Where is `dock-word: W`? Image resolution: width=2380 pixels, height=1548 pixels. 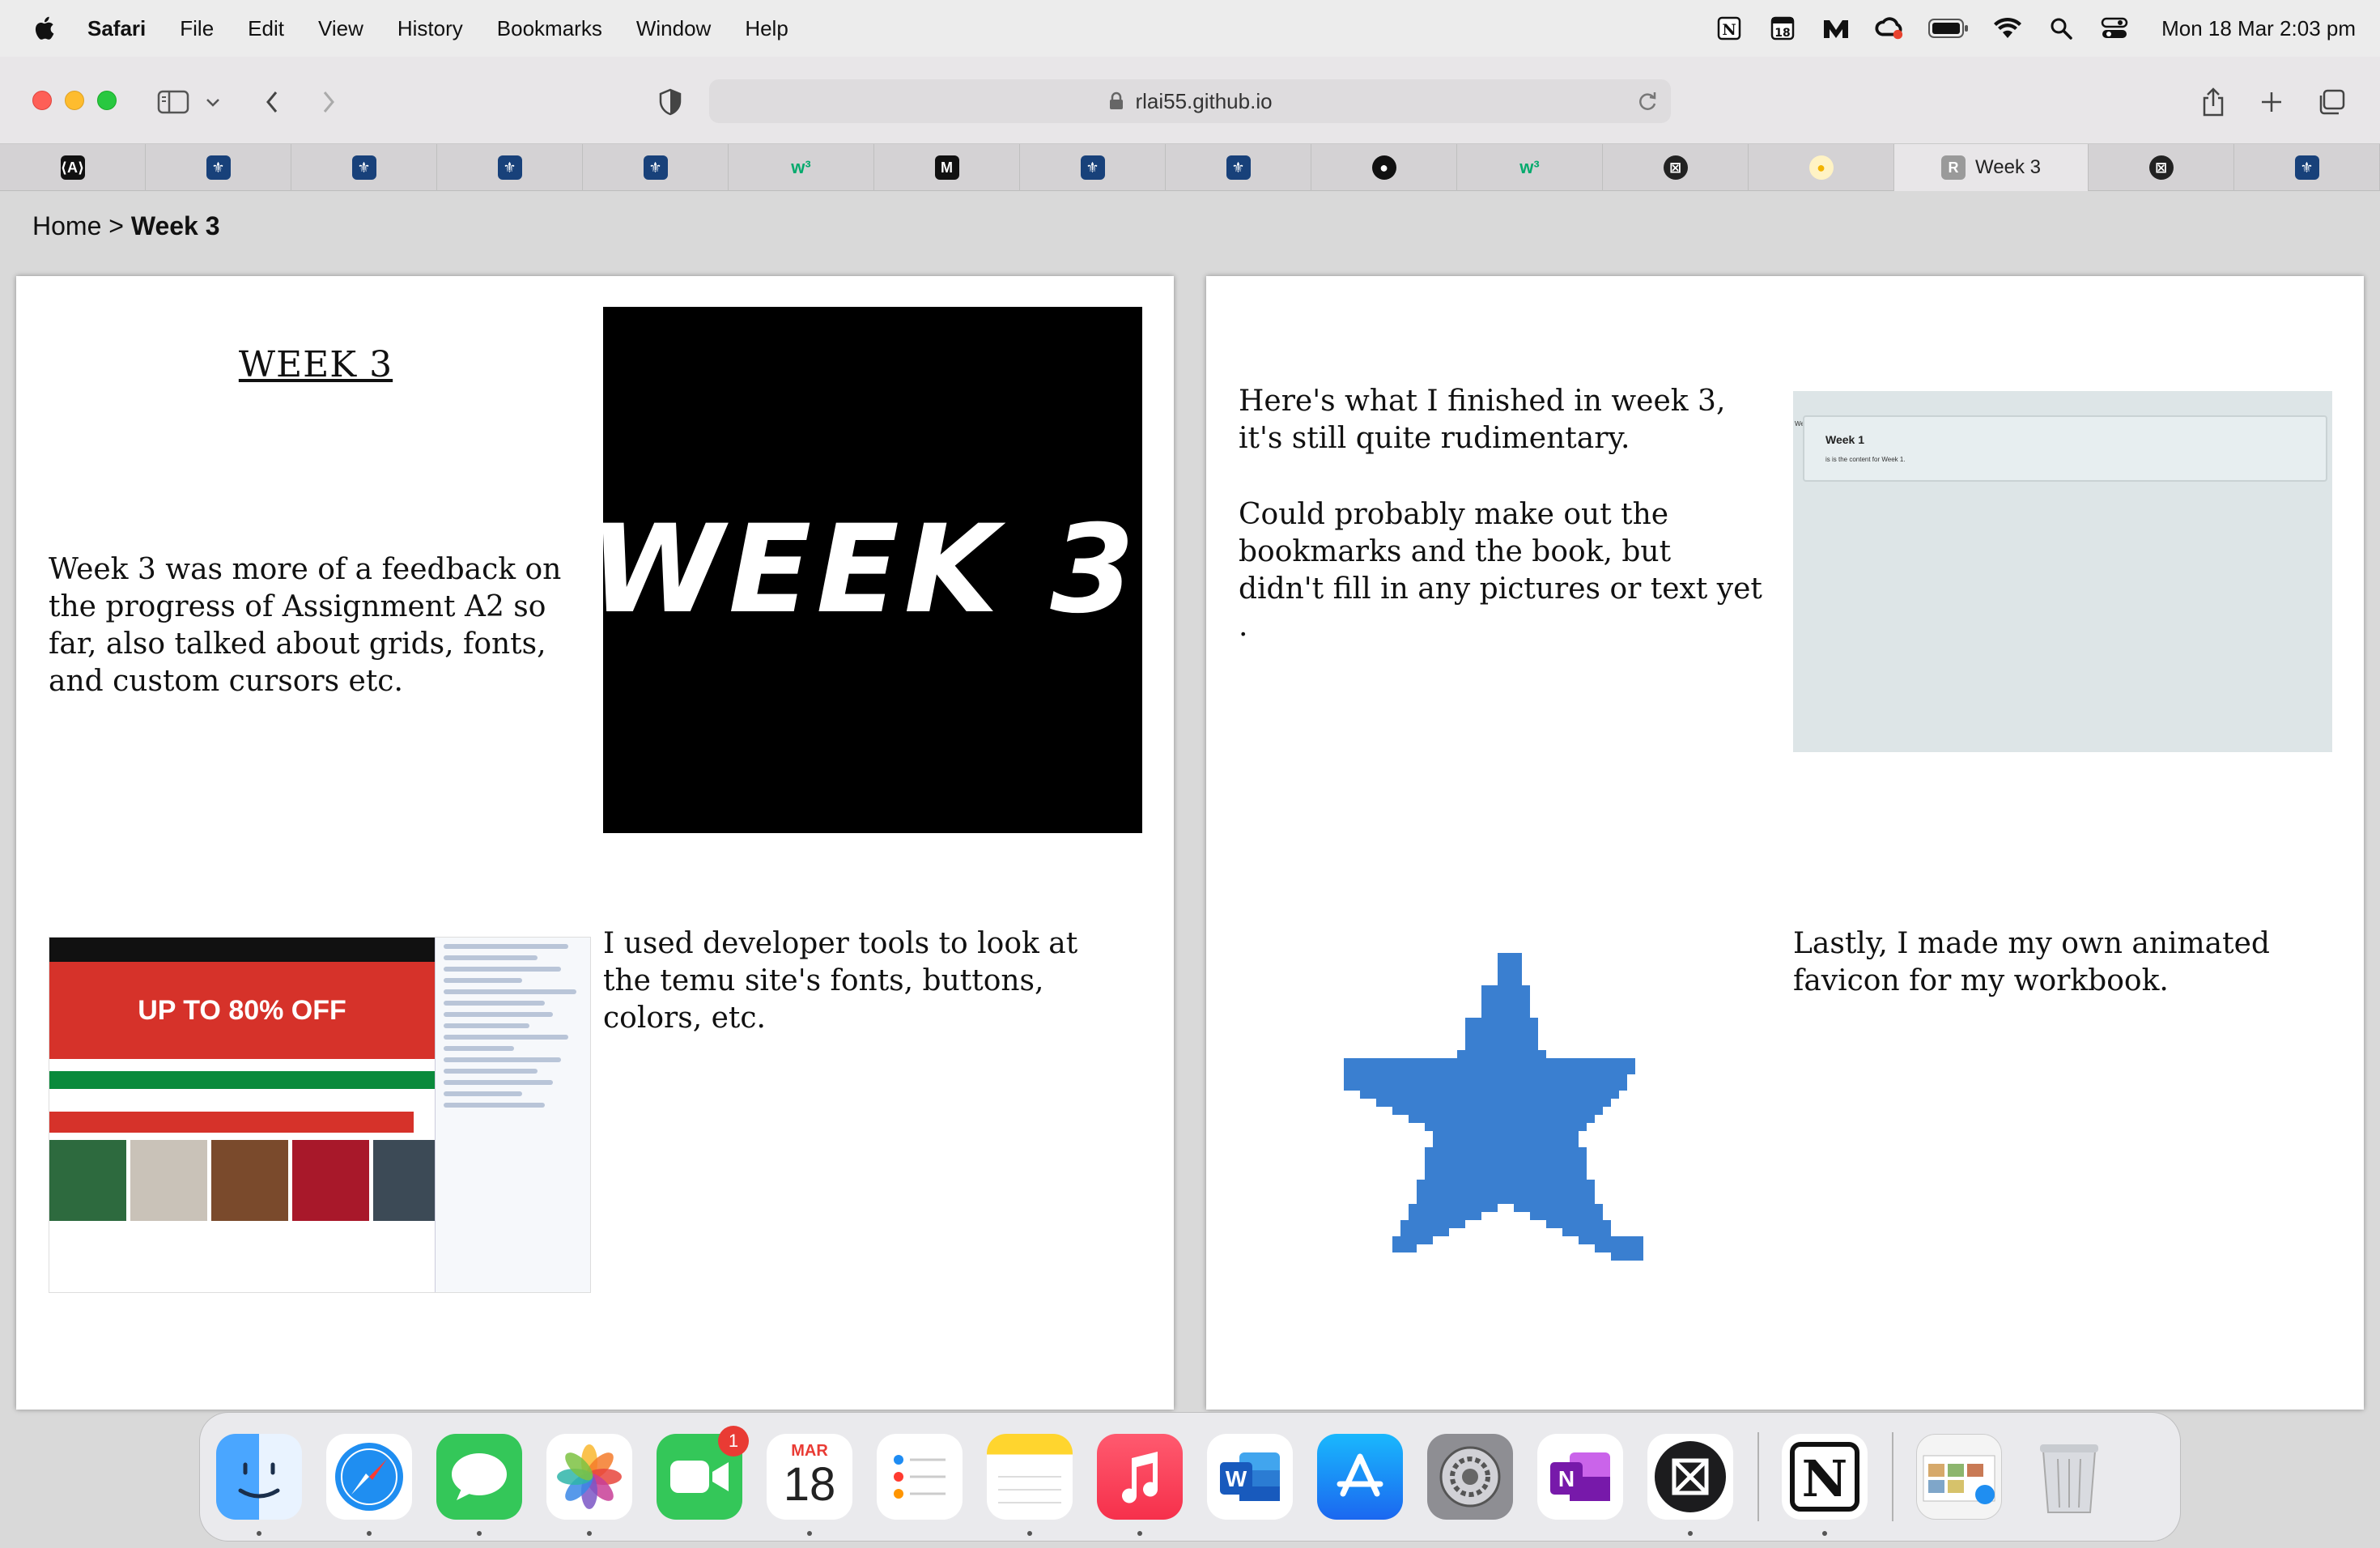 dock-word: W is located at coordinates (1250, 1477).